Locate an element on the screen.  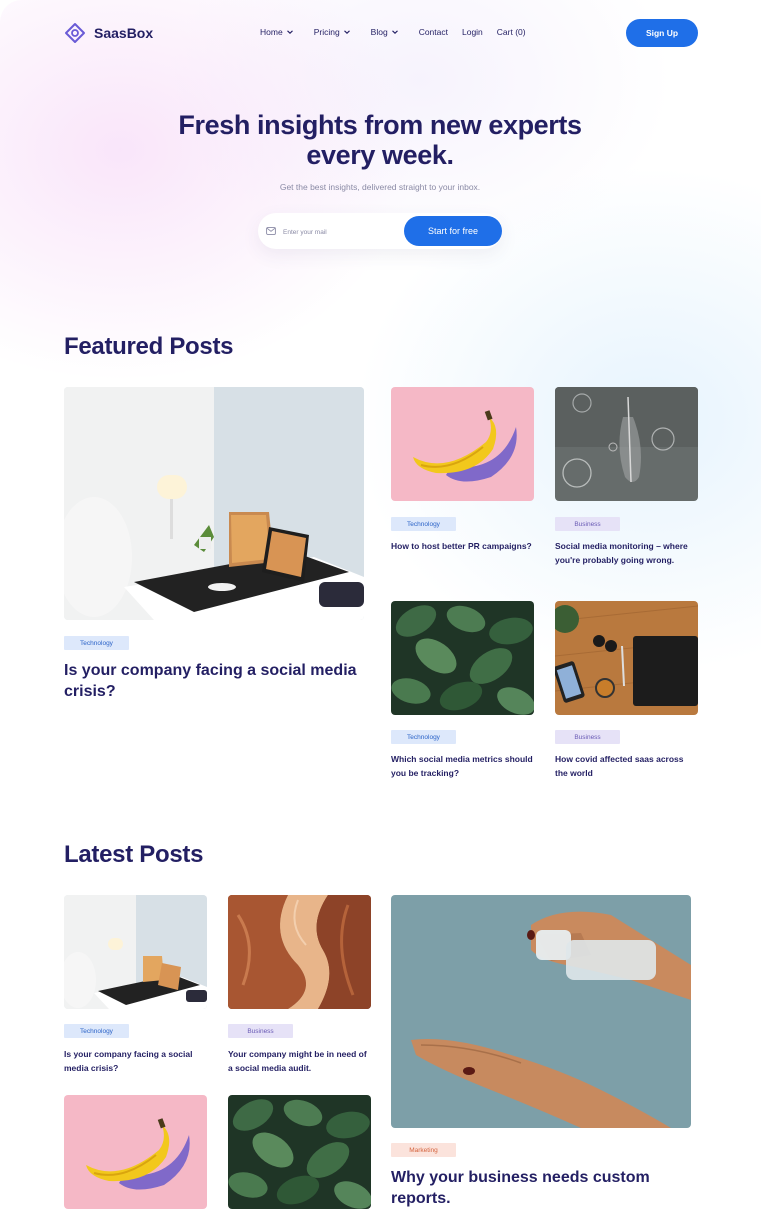
nav-label: Login is located at coordinates (472, 32).